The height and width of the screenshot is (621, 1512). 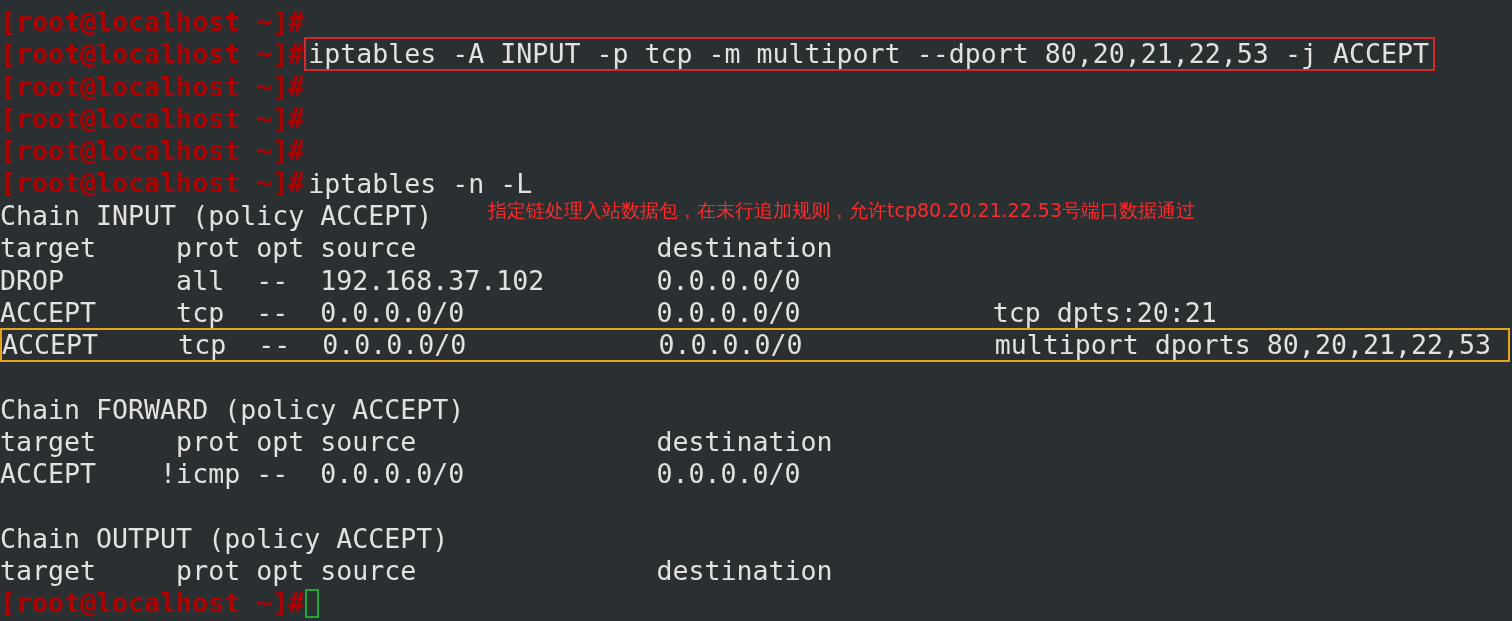 I want to click on output-line: Chain INPUT (policy ACCEPT), so click(x=217, y=216).